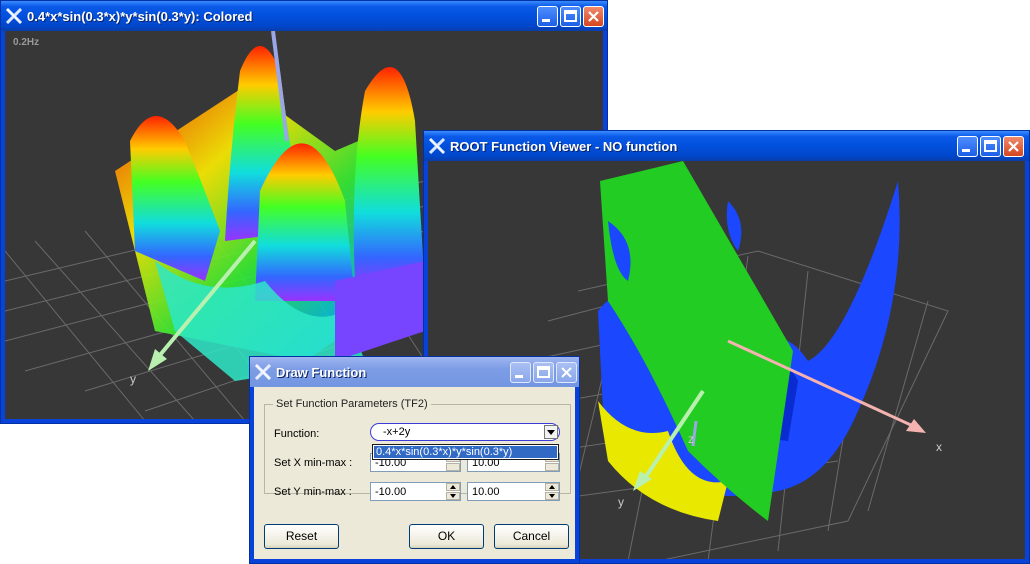 The width and height of the screenshot is (1030, 564). Describe the element at coordinates (531, 536) in the screenshot. I see `cancel-button: Cancel` at that location.